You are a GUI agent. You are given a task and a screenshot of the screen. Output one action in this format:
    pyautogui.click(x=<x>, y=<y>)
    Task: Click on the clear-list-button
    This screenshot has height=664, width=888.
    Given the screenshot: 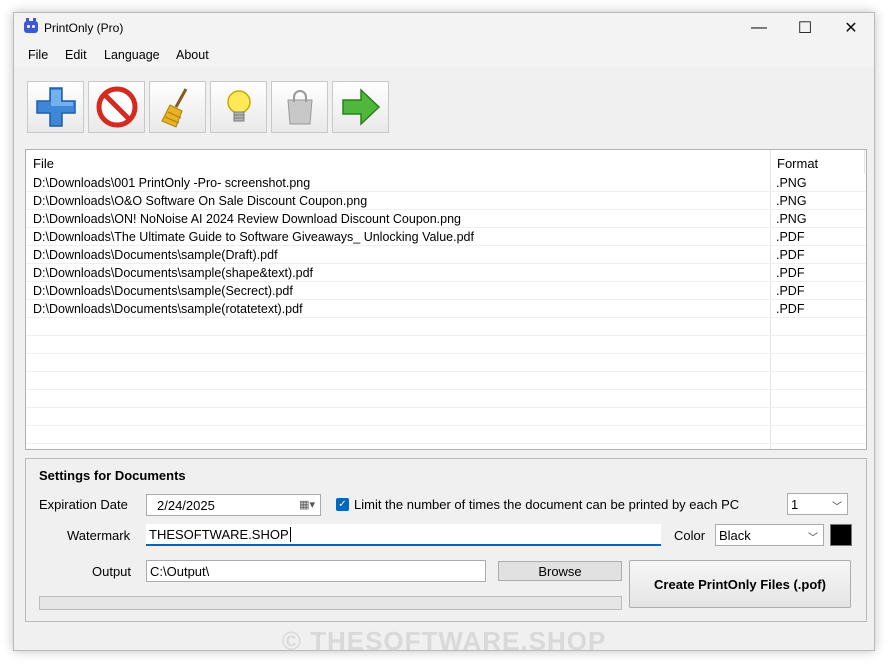 What is the action you would take?
    pyautogui.click(x=177, y=107)
    